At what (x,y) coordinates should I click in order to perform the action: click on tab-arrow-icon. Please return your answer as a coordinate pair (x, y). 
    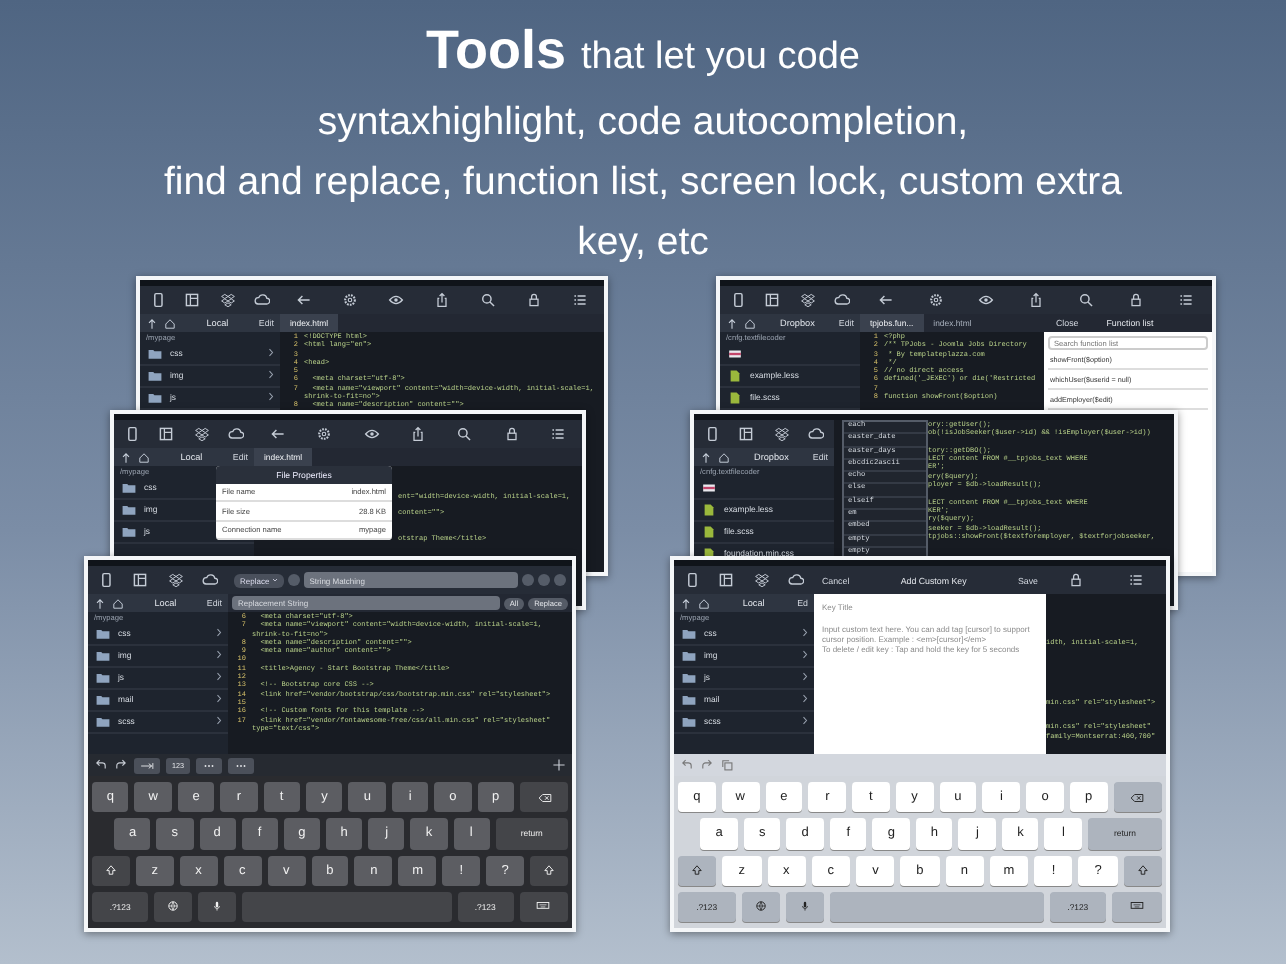
    Looking at the image, I should click on (147, 765).